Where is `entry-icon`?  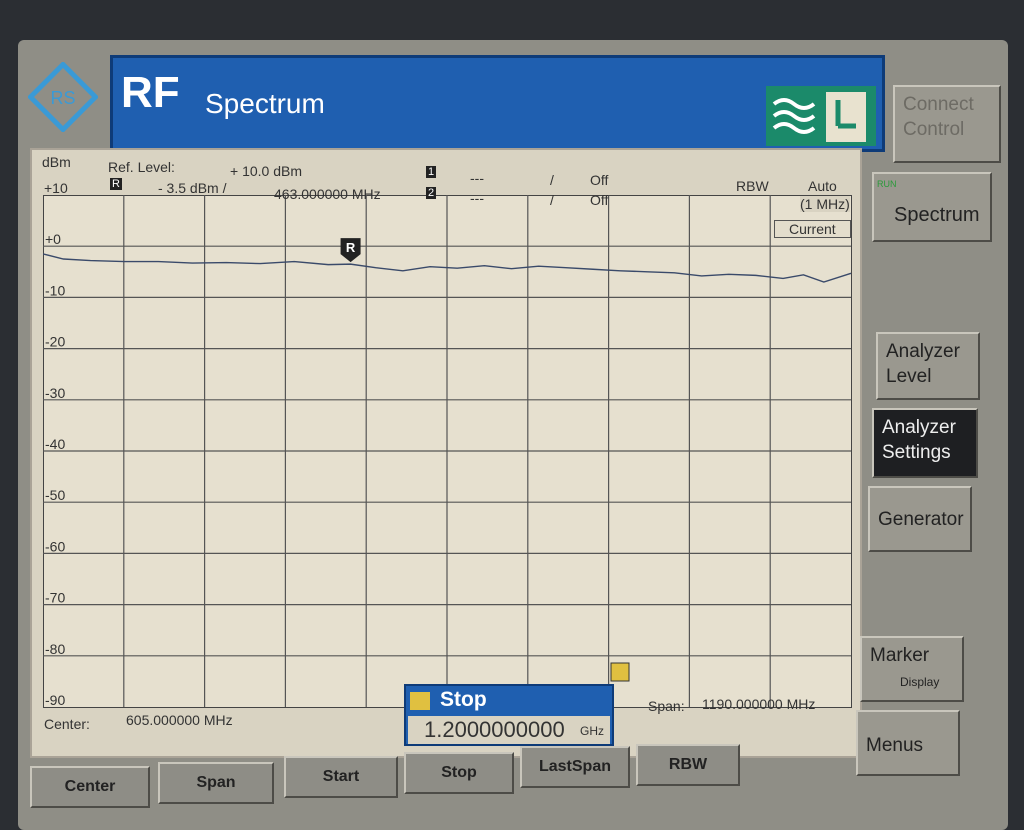
entry-icon is located at coordinates (420, 701).